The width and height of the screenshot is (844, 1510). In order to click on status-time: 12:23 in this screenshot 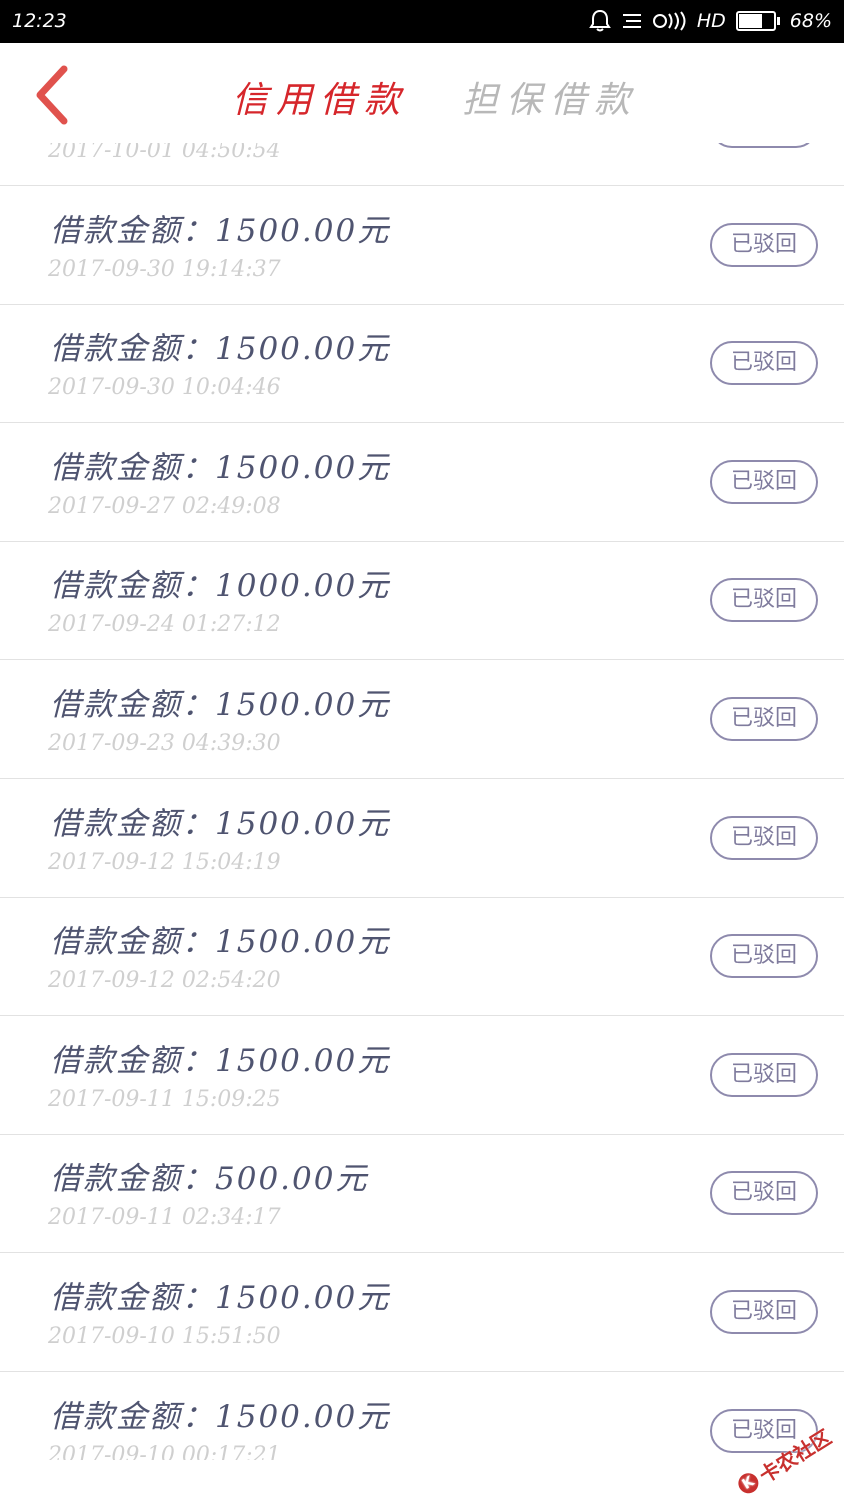, I will do `click(39, 21)`.